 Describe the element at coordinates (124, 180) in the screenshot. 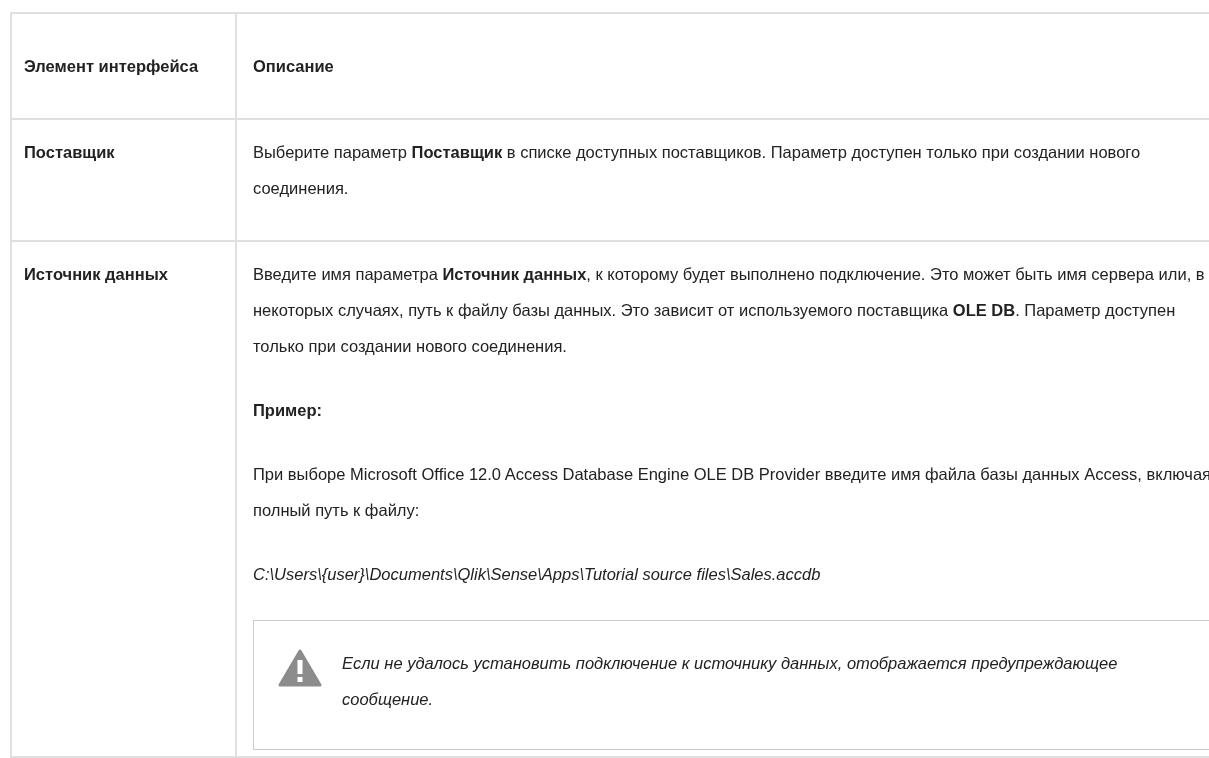

I see `table-cell: Поставщик` at that location.